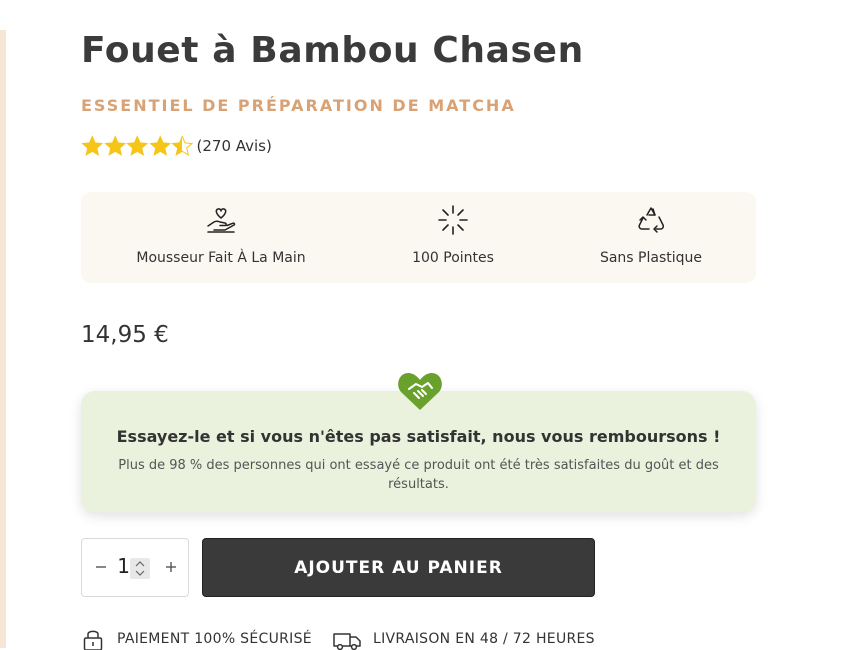 Image resolution: width=865 pixels, height=650 pixels. I want to click on trust-secure-payment: PAIEMENT 100% SÉCURISÉ, so click(196, 639).